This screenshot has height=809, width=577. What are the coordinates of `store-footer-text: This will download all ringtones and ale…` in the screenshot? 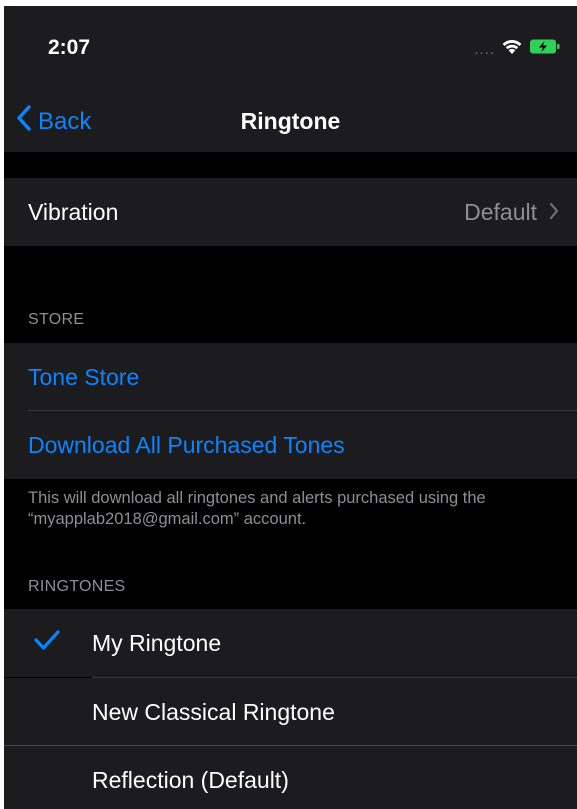 It's located at (257, 508).